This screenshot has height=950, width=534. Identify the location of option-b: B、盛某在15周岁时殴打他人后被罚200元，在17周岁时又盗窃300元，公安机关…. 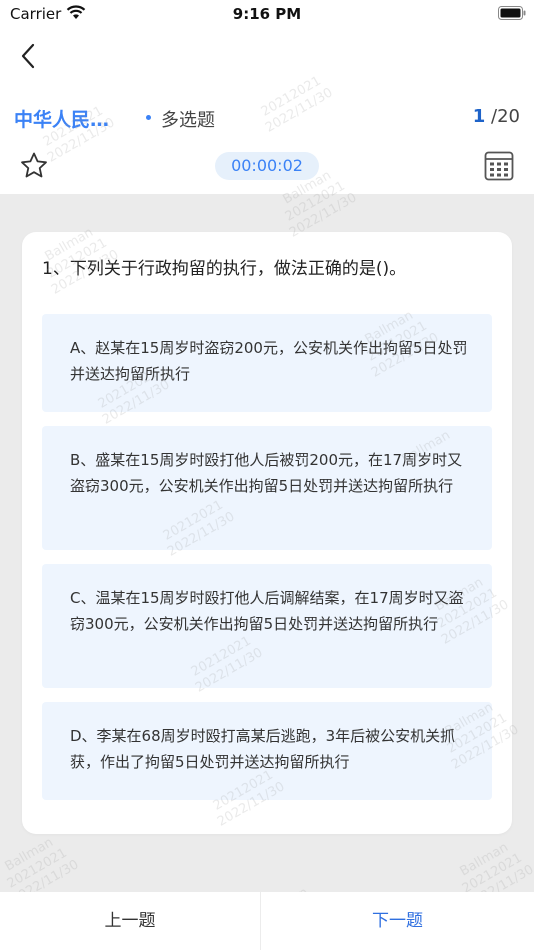
(267, 488).